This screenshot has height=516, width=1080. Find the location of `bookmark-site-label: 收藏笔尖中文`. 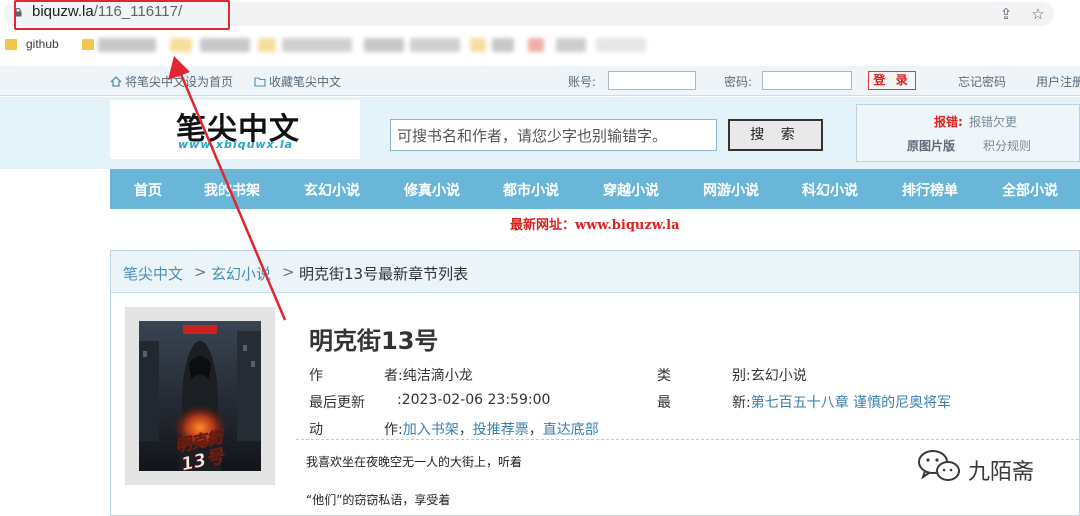

bookmark-site-label: 收藏笔尖中文 is located at coordinates (305, 82).